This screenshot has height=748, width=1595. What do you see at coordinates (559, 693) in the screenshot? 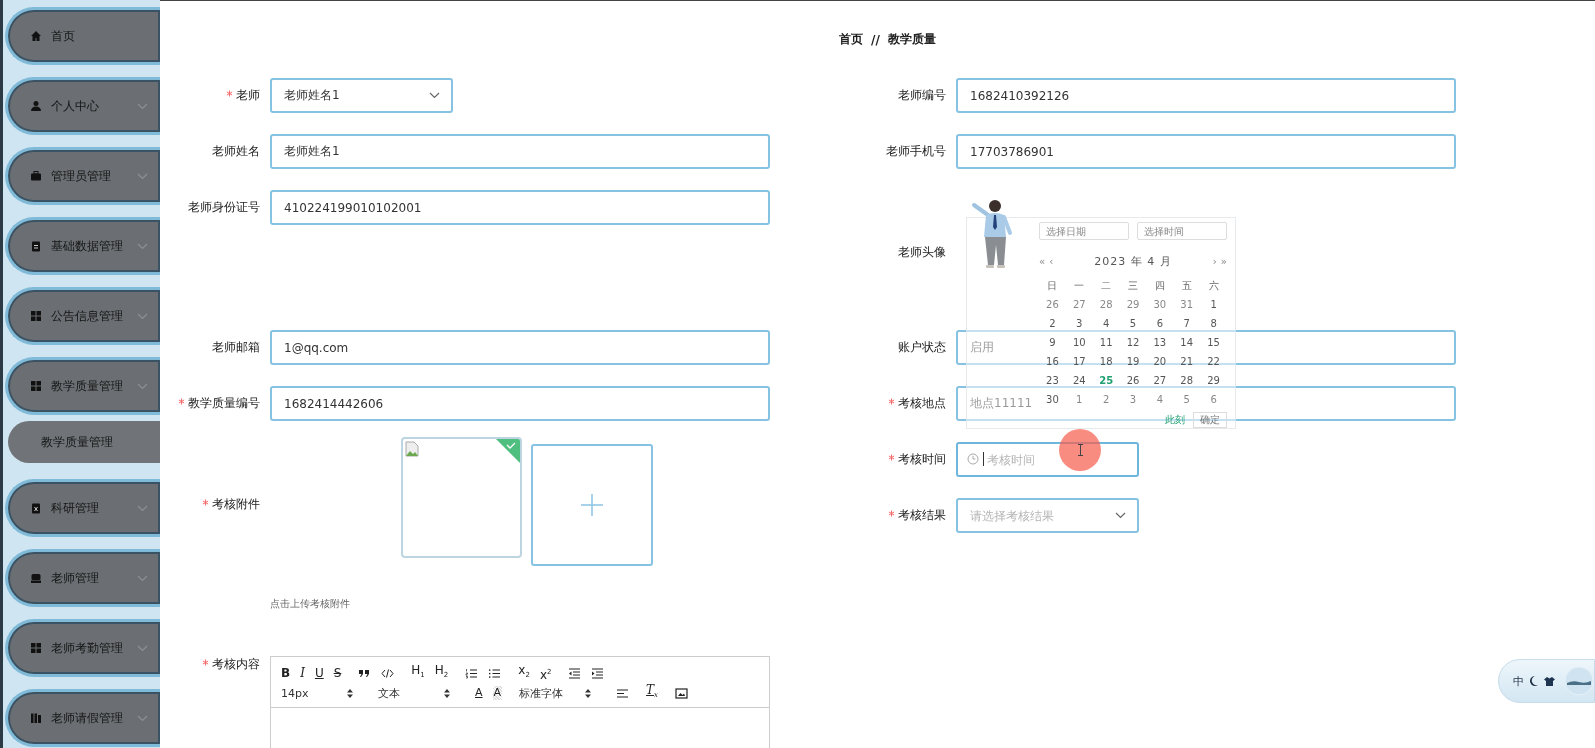
I see `toolbar-select: 标准字体` at bounding box center [559, 693].